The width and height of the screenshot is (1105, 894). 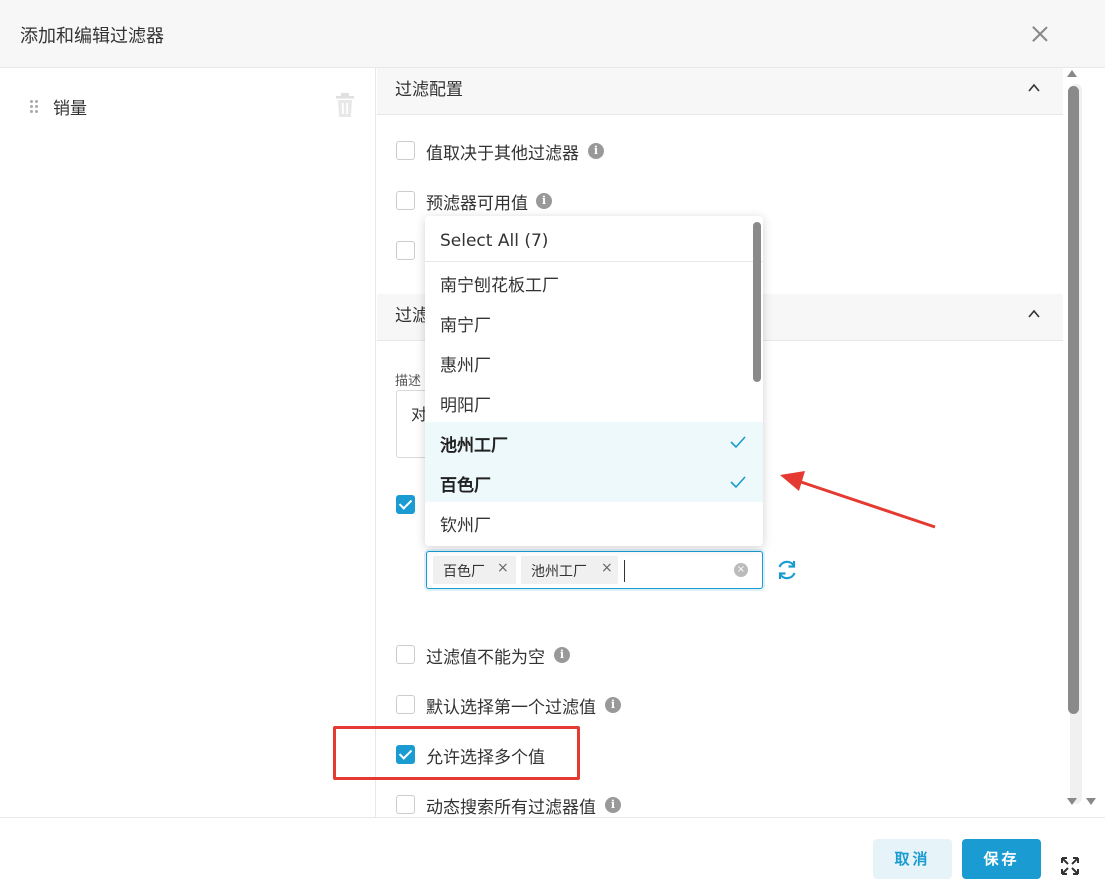 What do you see at coordinates (559, 572) in the screenshot?
I see `tag-label: 池州工厂` at bounding box center [559, 572].